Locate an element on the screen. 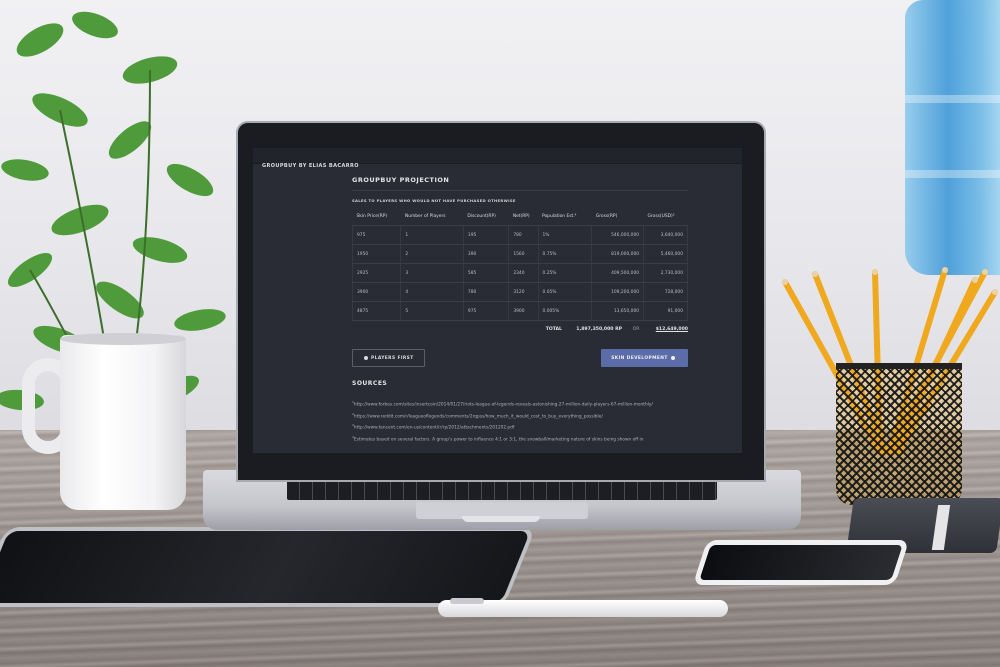 This screenshot has height=667, width=1000. table-cell: 0.005% is located at coordinates (564, 311).